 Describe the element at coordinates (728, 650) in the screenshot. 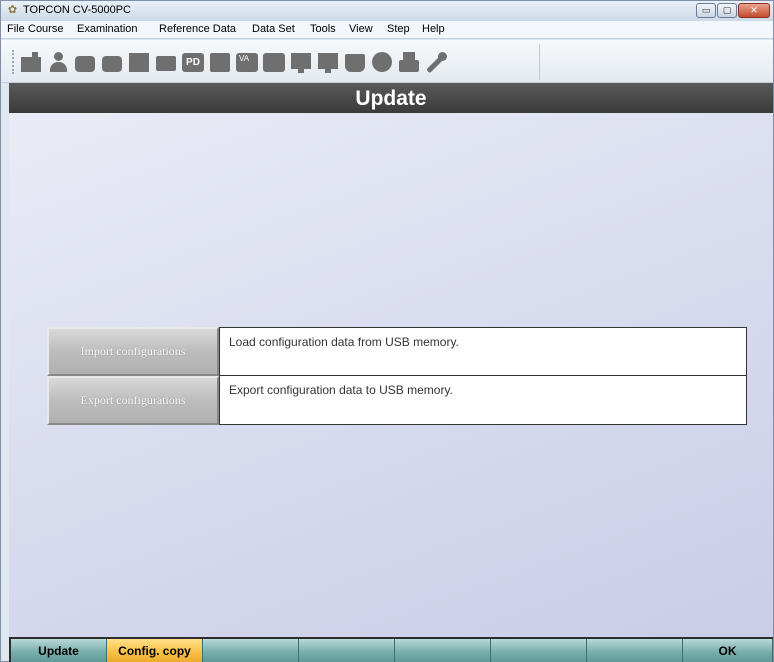

I see `ok-button: OK` at that location.